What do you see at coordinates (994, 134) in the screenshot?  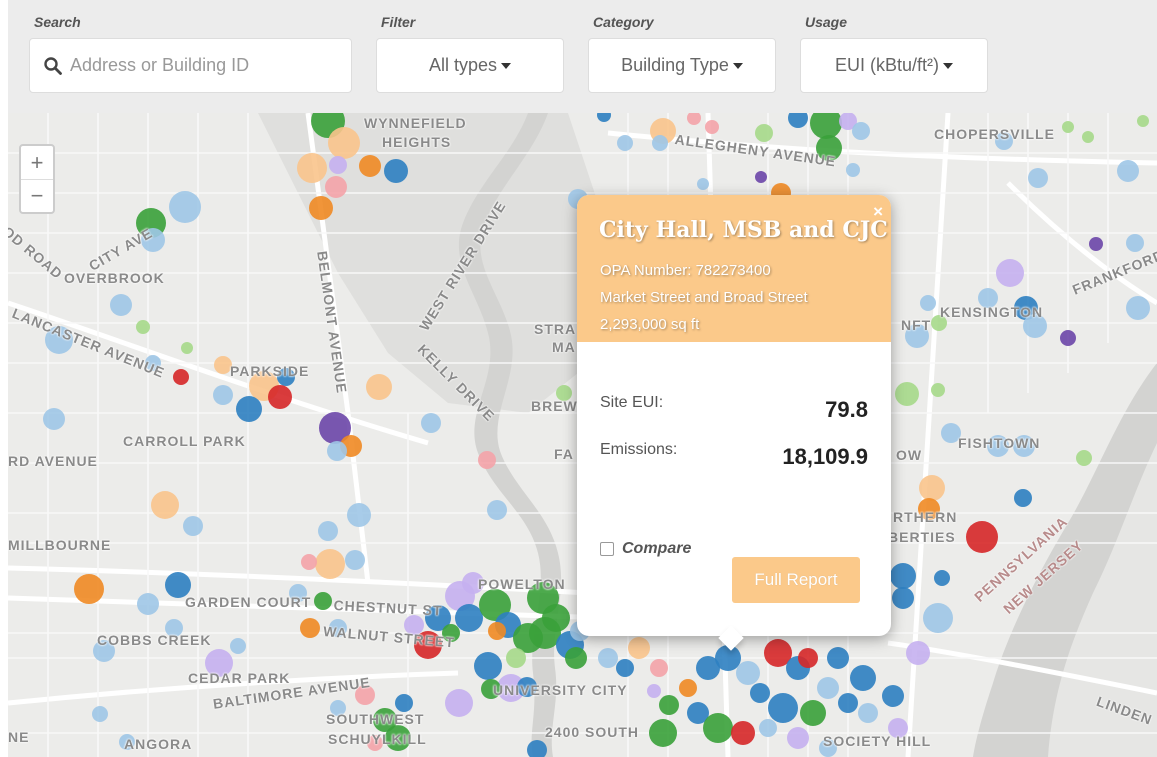 I see `map-label-chopersville: CHOPERSVILLE` at bounding box center [994, 134].